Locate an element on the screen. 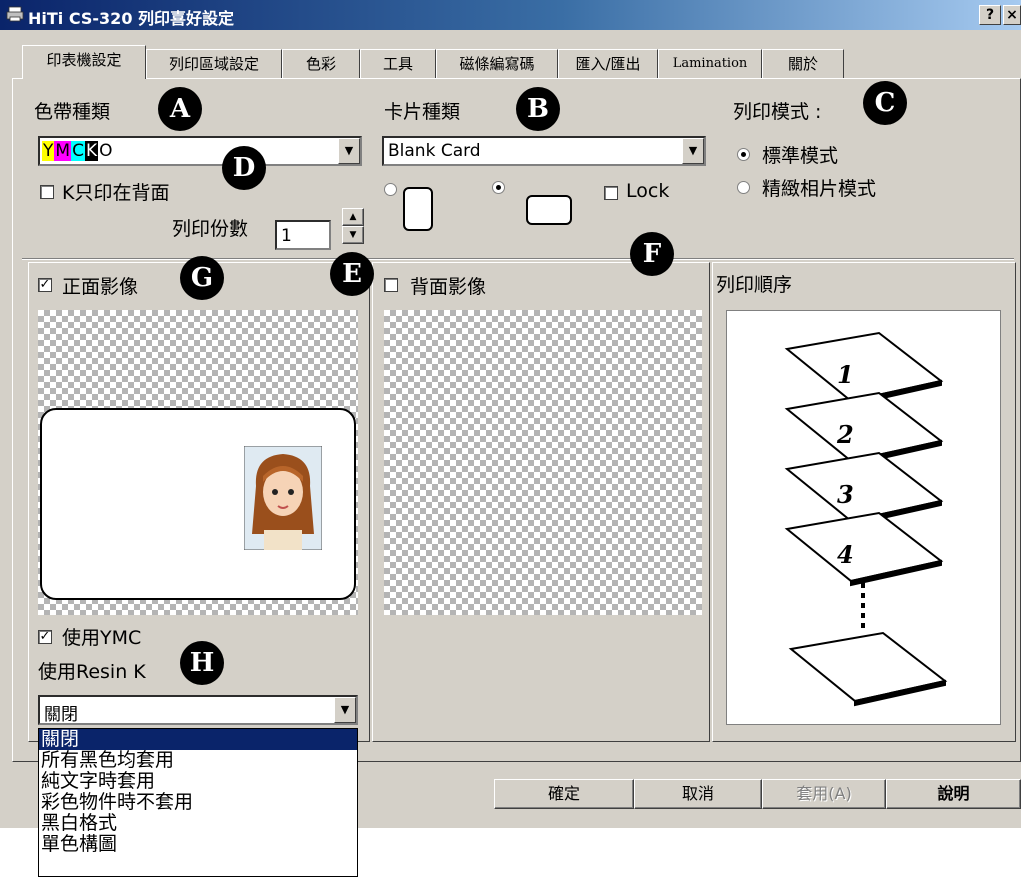  standard-mode-radio is located at coordinates (743, 154).